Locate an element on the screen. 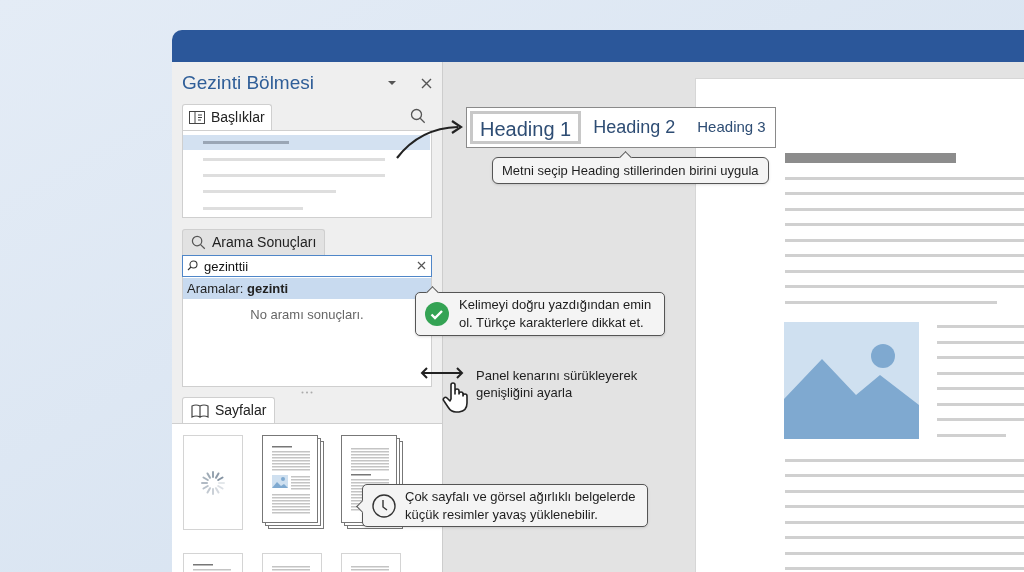 This screenshot has width=1024, height=572. book-icon is located at coordinates (200, 410).